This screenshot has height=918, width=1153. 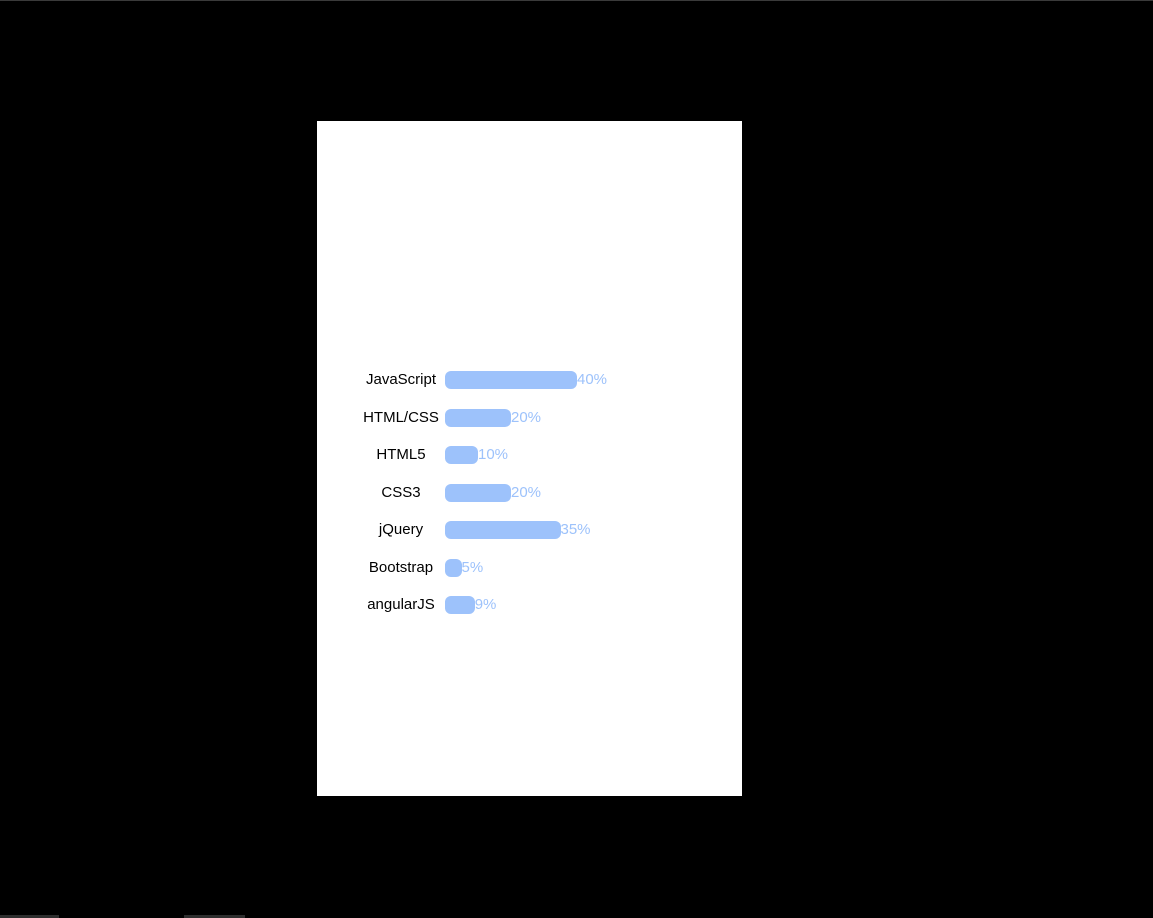 I want to click on category-label: HTML/CSS, so click(x=401, y=417).